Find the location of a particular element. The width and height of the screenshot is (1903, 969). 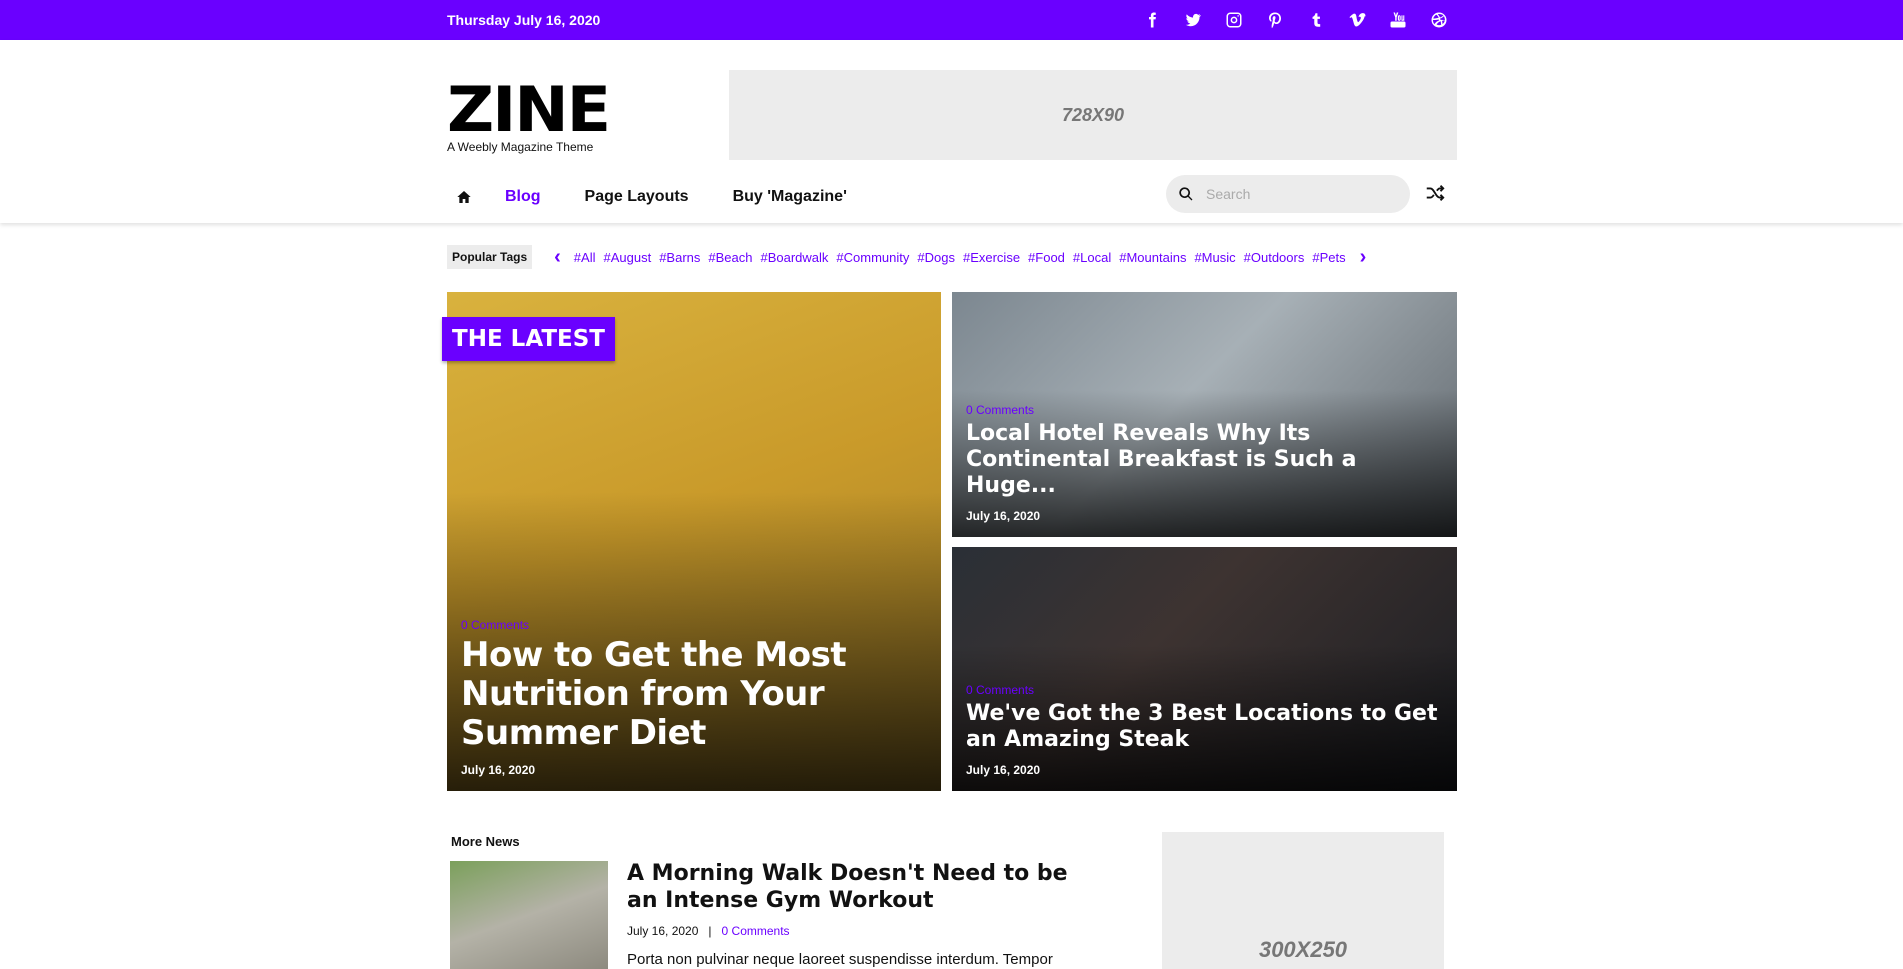

social-links is located at coordinates (1295, 20).